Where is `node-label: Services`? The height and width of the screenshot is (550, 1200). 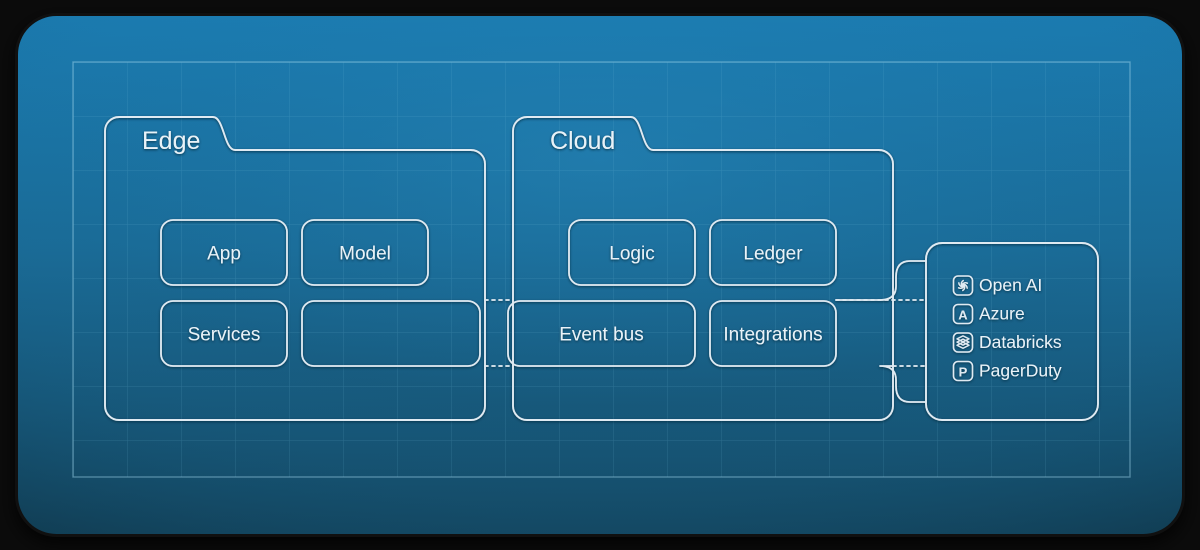
node-label: Services is located at coordinates (224, 335).